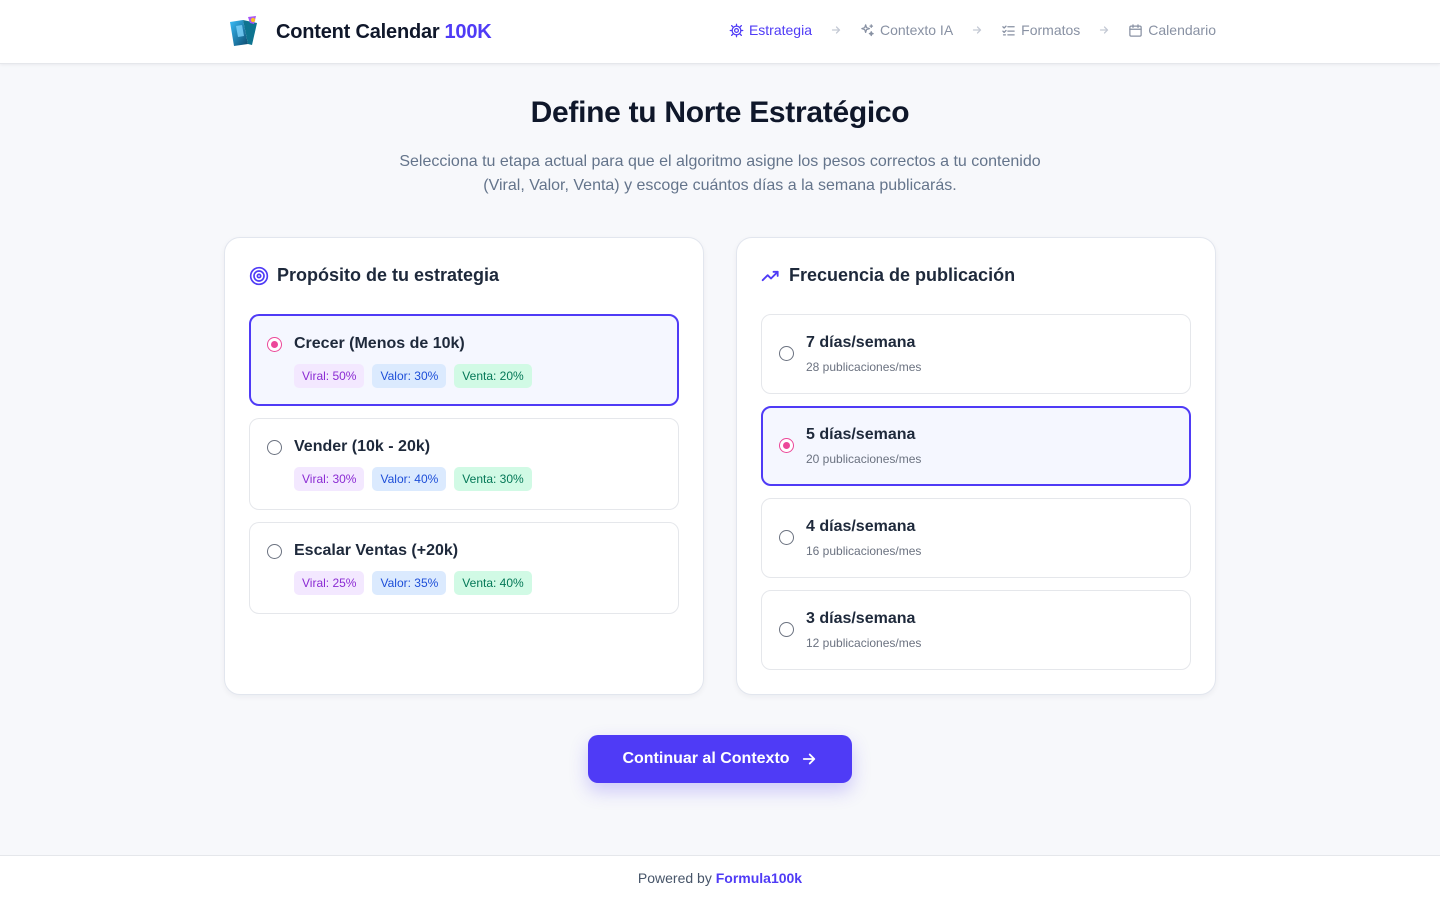 This screenshot has height=900, width=1440. What do you see at coordinates (780, 30) in the screenshot?
I see `step-label: Estrategia` at bounding box center [780, 30].